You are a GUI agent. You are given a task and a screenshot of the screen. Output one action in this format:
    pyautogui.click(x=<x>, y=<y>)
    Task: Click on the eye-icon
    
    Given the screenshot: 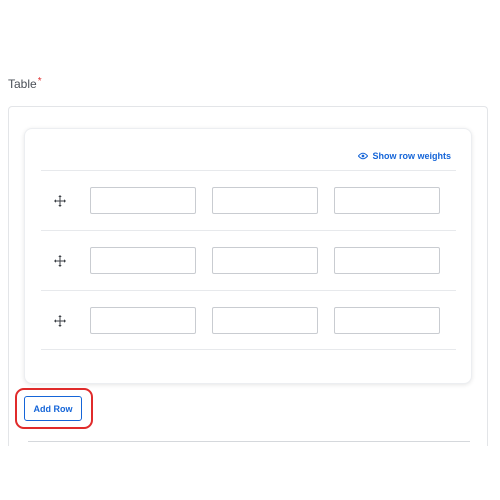 What is the action you would take?
    pyautogui.click(x=363, y=156)
    